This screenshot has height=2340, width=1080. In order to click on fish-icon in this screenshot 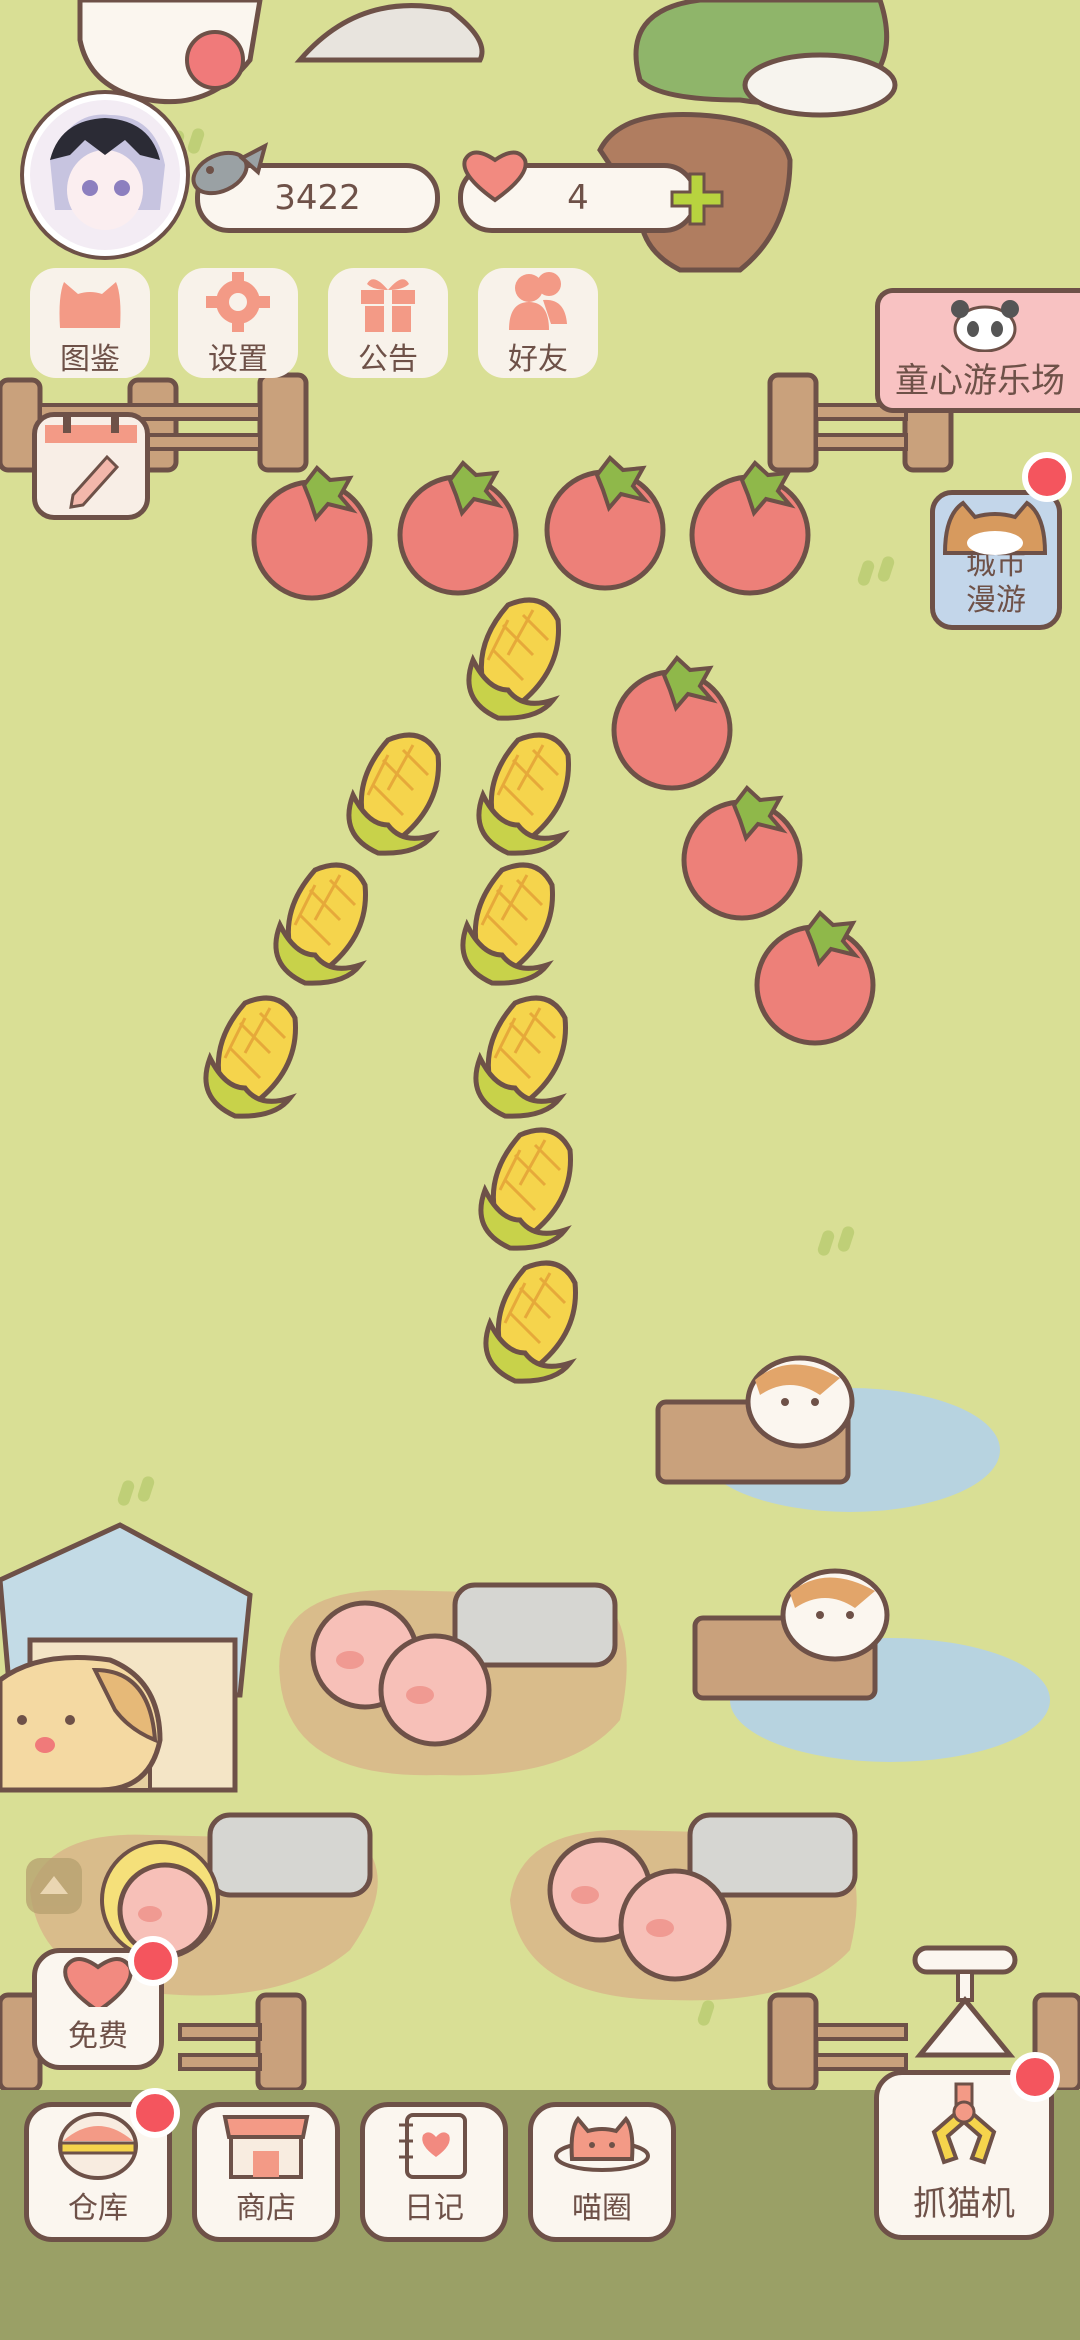, I will do `click(230, 169)`.